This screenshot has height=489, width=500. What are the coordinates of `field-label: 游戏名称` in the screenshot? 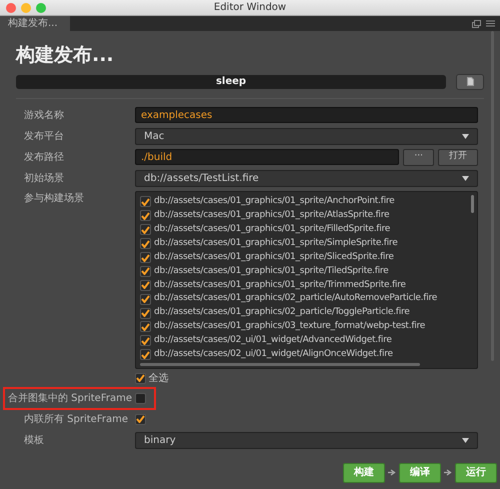 It's located at (44, 115).